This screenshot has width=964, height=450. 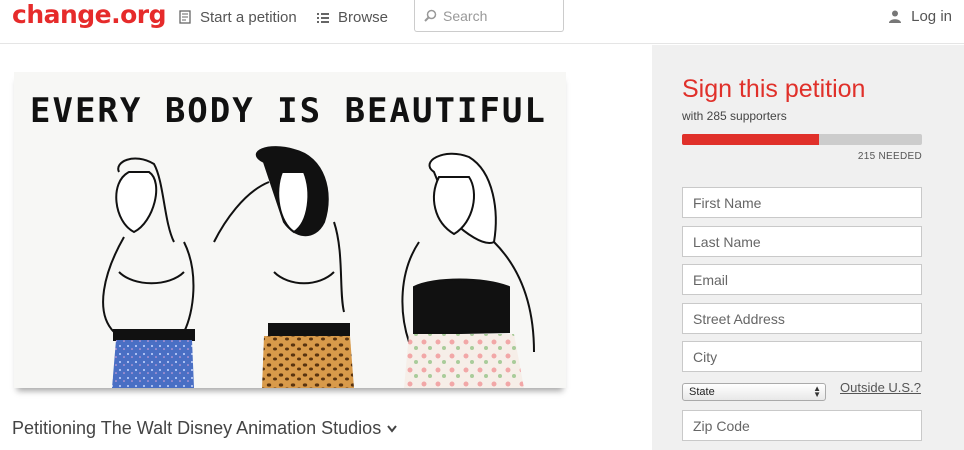 What do you see at coordinates (498, 15) in the screenshot?
I see `search-input` at bounding box center [498, 15].